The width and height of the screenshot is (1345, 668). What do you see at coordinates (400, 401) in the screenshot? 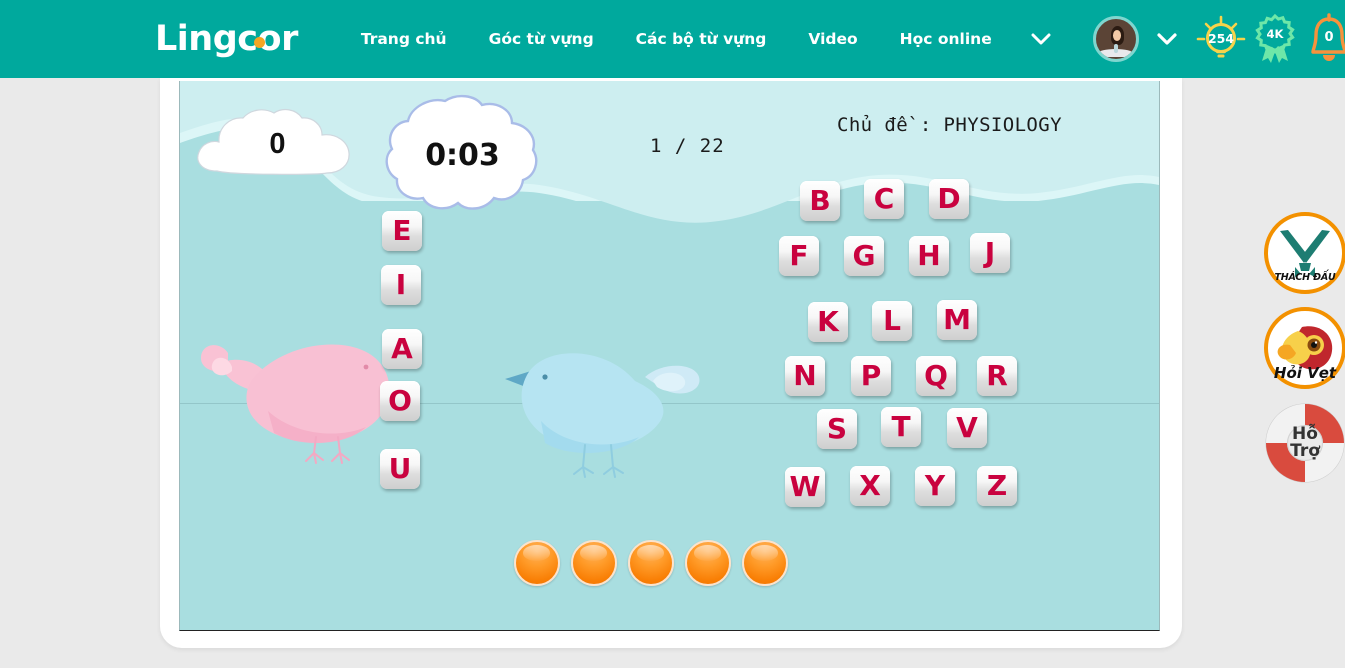
I see `letter-tile-O: O` at bounding box center [400, 401].